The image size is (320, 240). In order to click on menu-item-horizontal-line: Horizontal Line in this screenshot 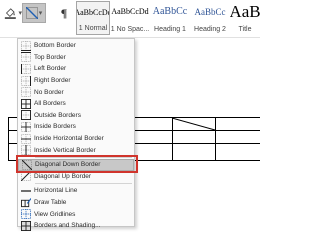, I will do `click(76, 191)`.